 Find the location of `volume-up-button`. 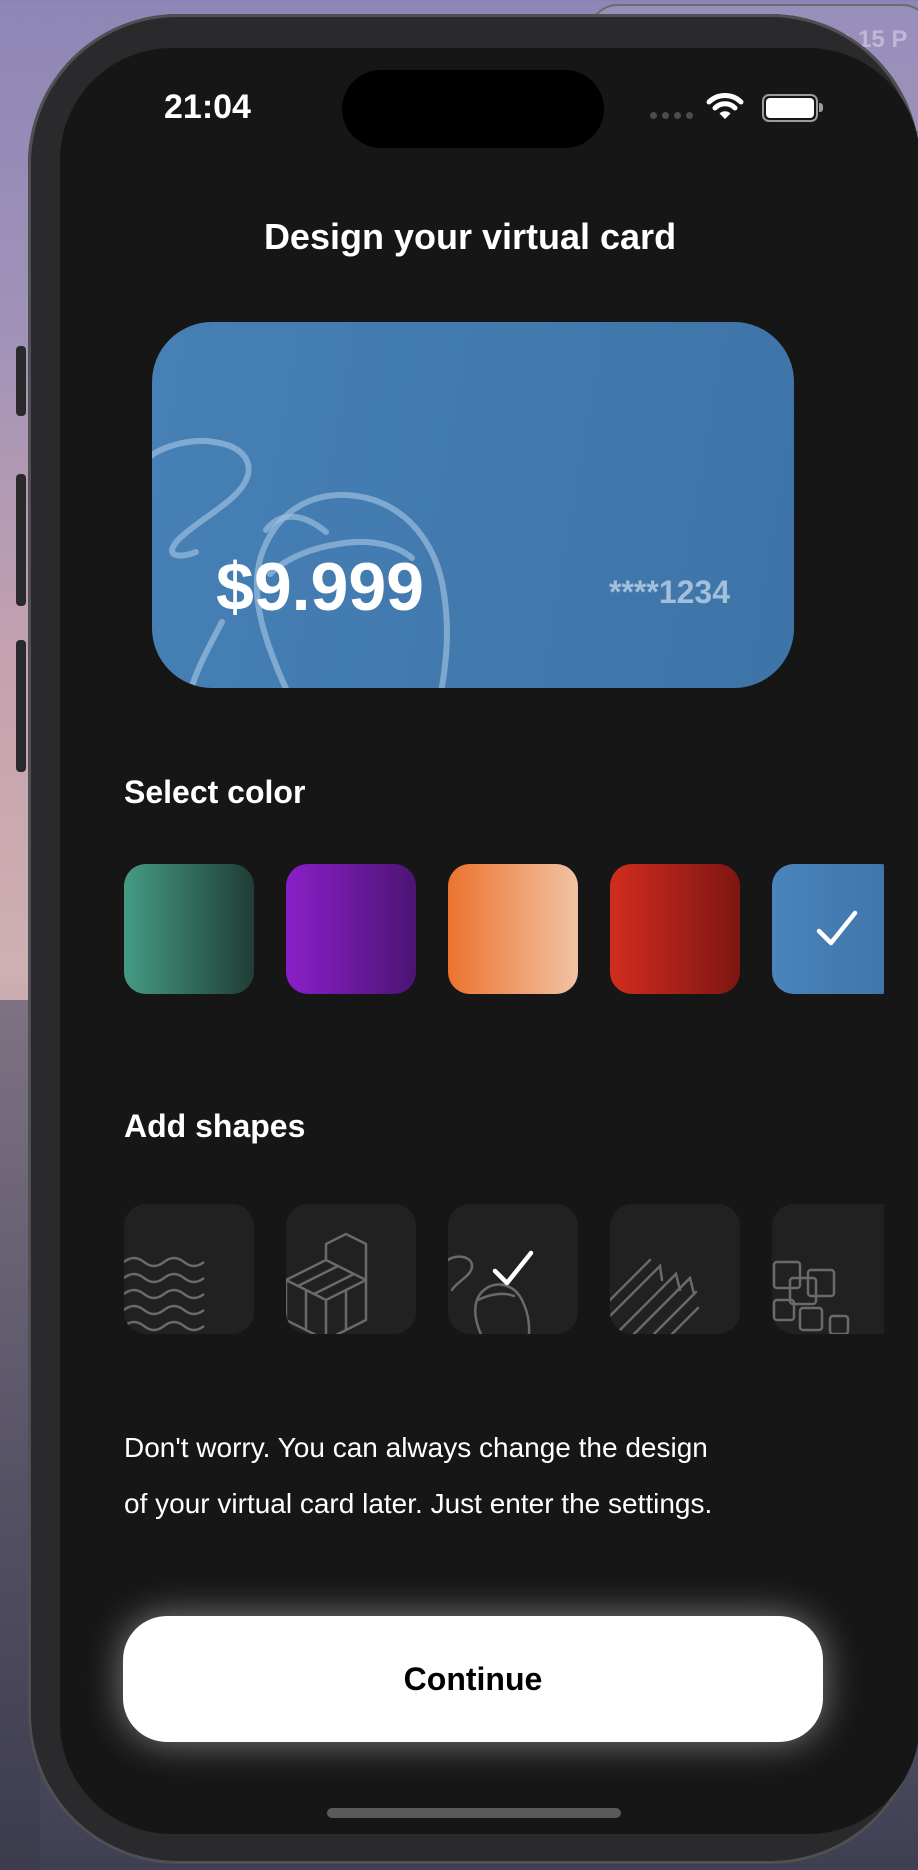

volume-up-button is located at coordinates (21, 540).